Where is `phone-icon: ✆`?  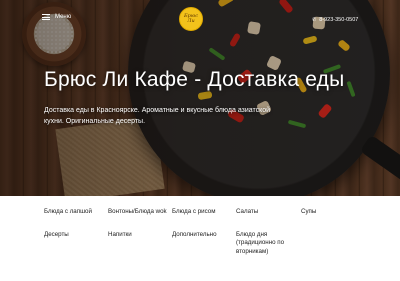
phone-icon: ✆ is located at coordinates (314, 20).